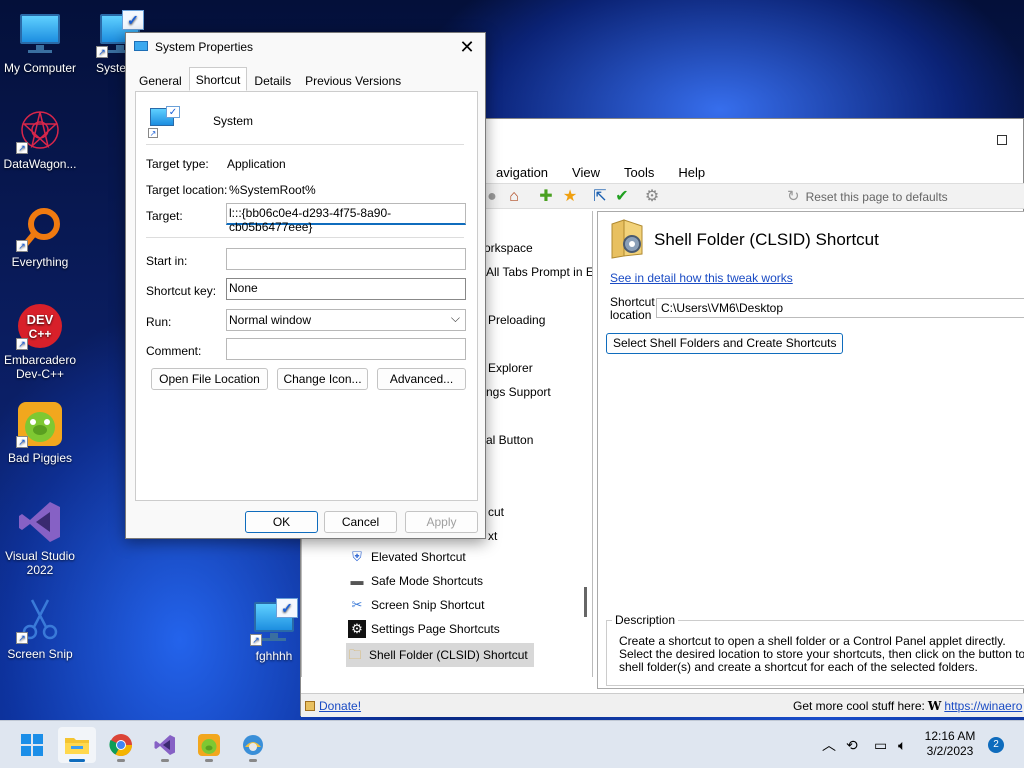 The width and height of the screenshot is (1024, 768). Describe the element at coordinates (518, 392) in the screenshot. I see `tree-item: ngs Support` at that location.